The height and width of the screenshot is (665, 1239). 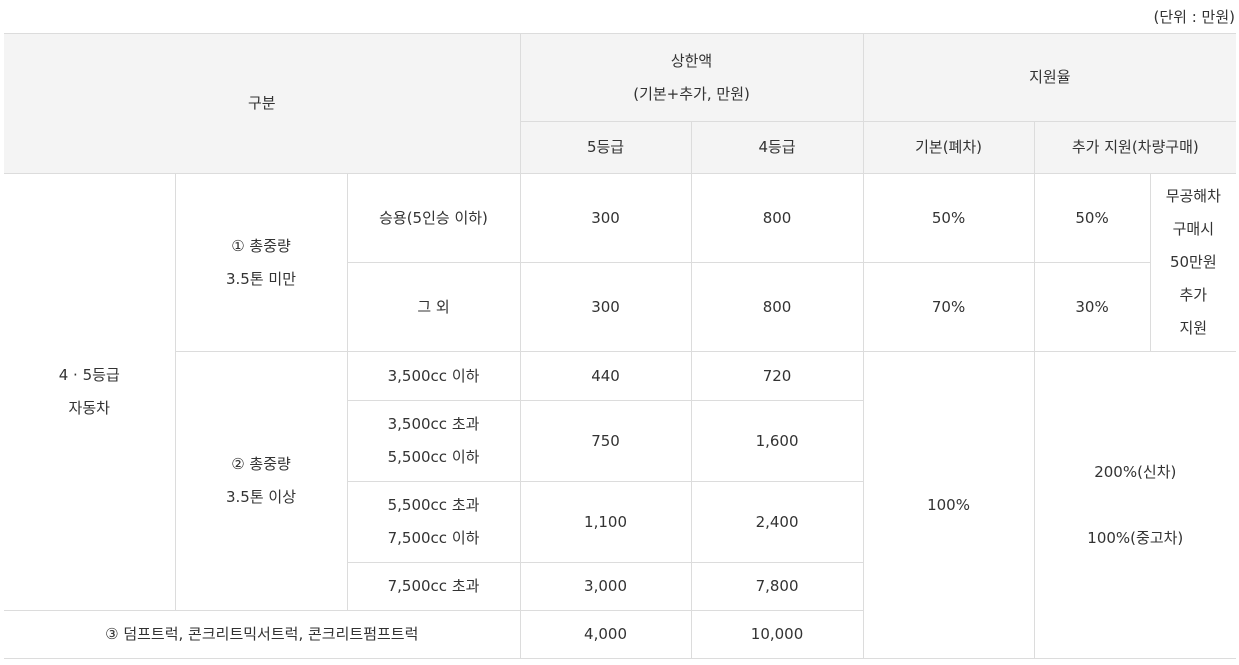 What do you see at coordinates (605, 307) in the screenshot?
I see `row2-grade5: 300` at bounding box center [605, 307].